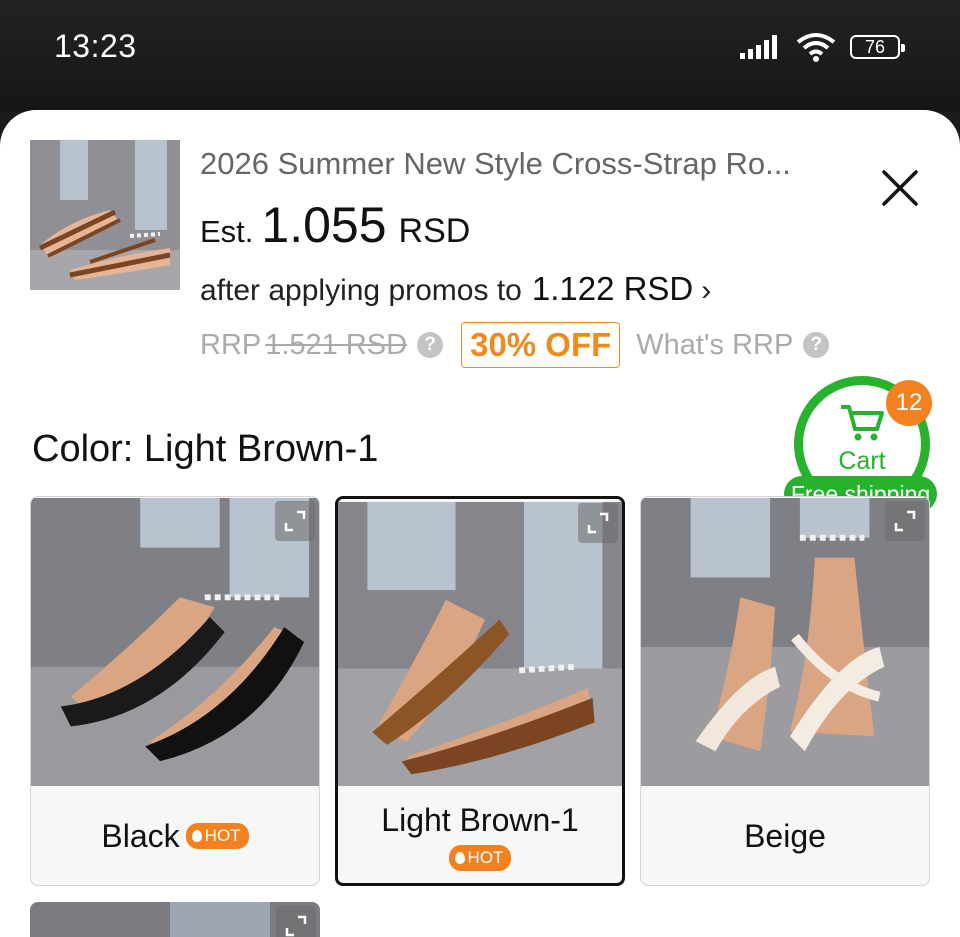 Image resolution: width=960 pixels, height=937 pixels. What do you see at coordinates (480, 691) in the screenshot?
I see `variant-card-light-brown-1: Light Brown-1 HOT` at bounding box center [480, 691].